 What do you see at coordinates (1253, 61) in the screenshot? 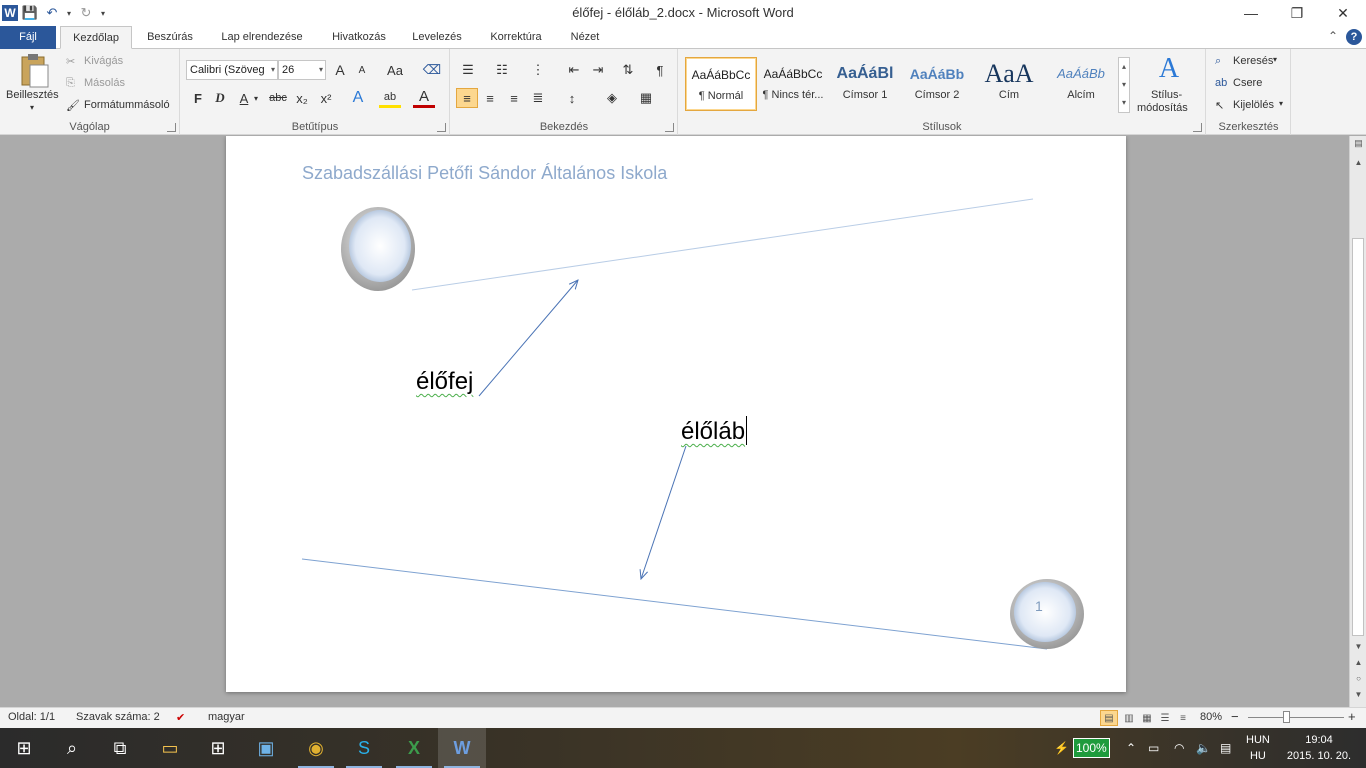
I see `find-button: Keresés` at bounding box center [1253, 61].